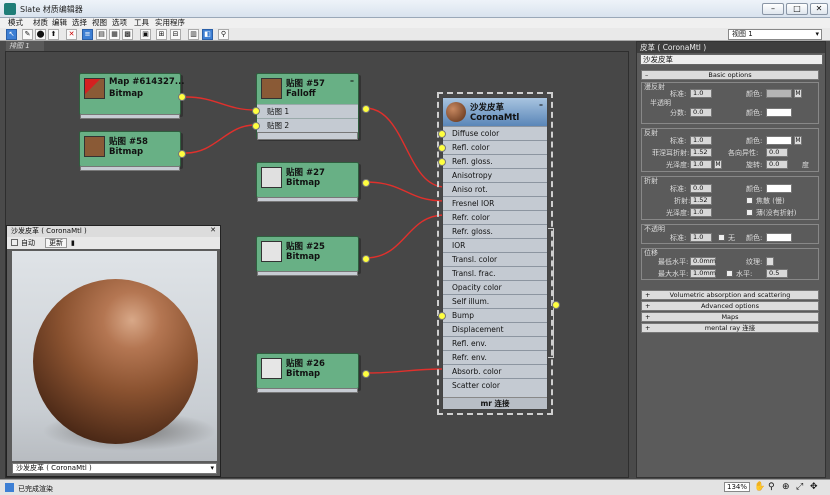  What do you see at coordinates (777, 273) in the screenshot?
I see `water-level-input: 0.5` at bounding box center [777, 273].